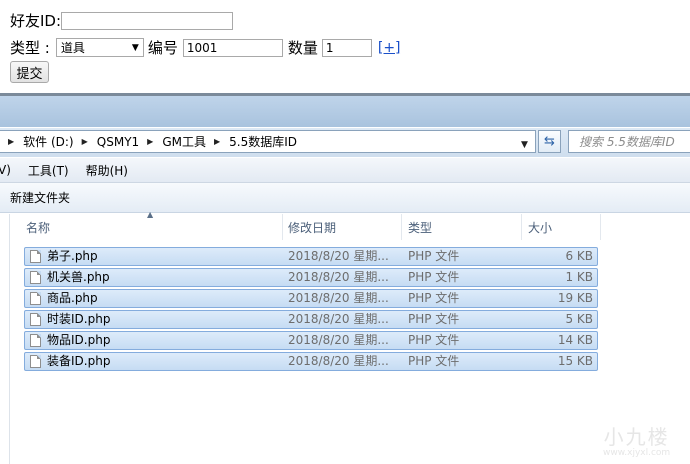 The height and width of the screenshot is (464, 690). I want to click on file-name: 商品.php, so click(72, 298).